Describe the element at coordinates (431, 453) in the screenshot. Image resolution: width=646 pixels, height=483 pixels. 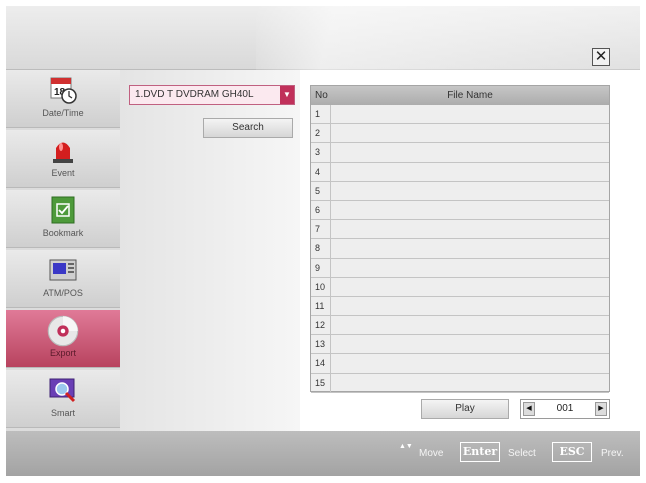
I see `move-hint: Move` at that location.